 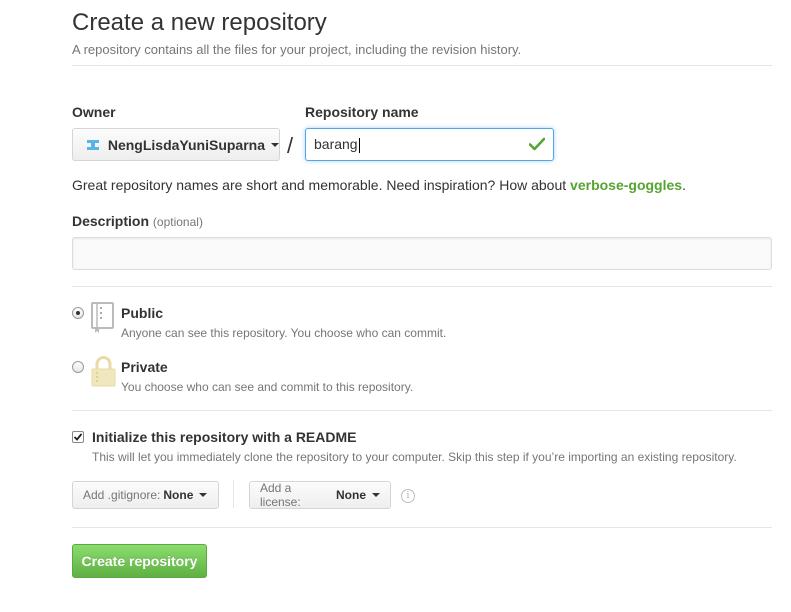 I want to click on description-label-row: Description (optional), so click(x=137, y=221).